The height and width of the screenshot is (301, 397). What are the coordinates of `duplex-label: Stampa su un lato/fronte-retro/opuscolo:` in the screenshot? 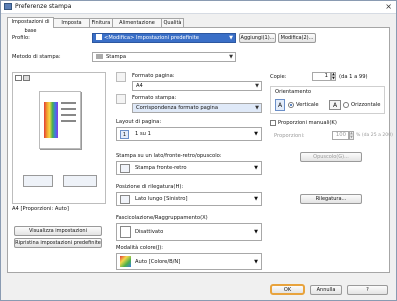 It's located at (169, 156).